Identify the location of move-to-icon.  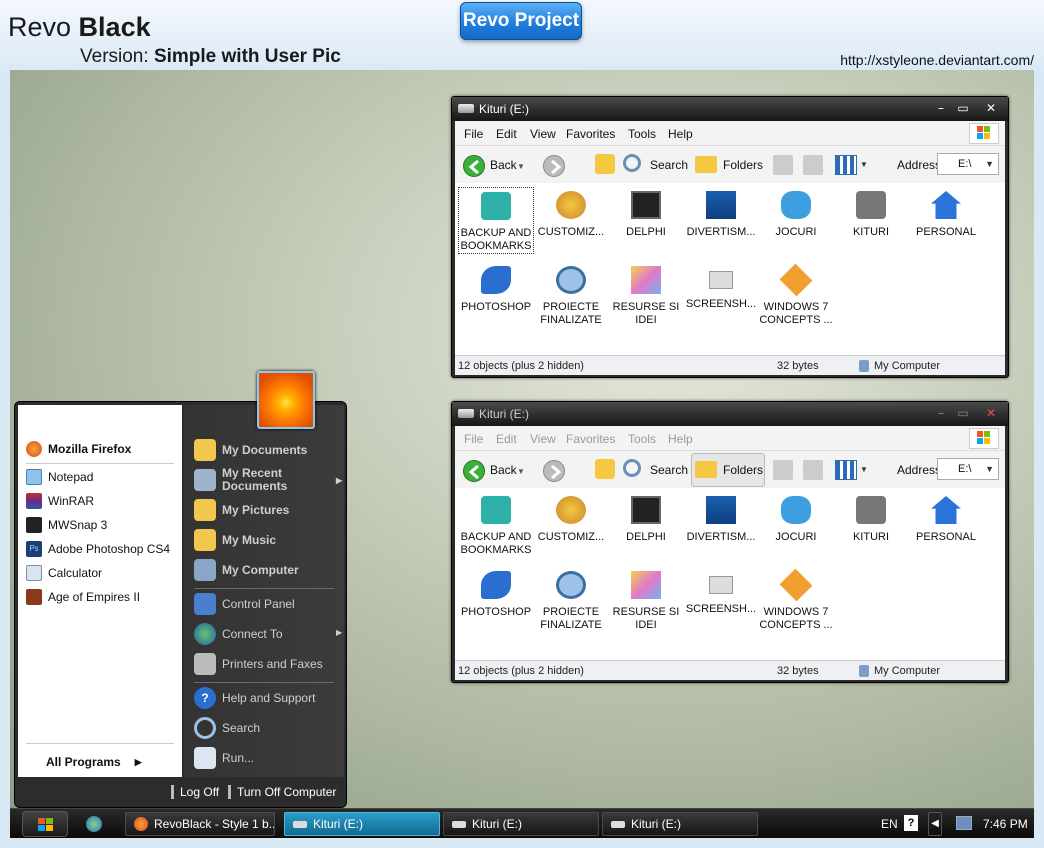
(783, 470).